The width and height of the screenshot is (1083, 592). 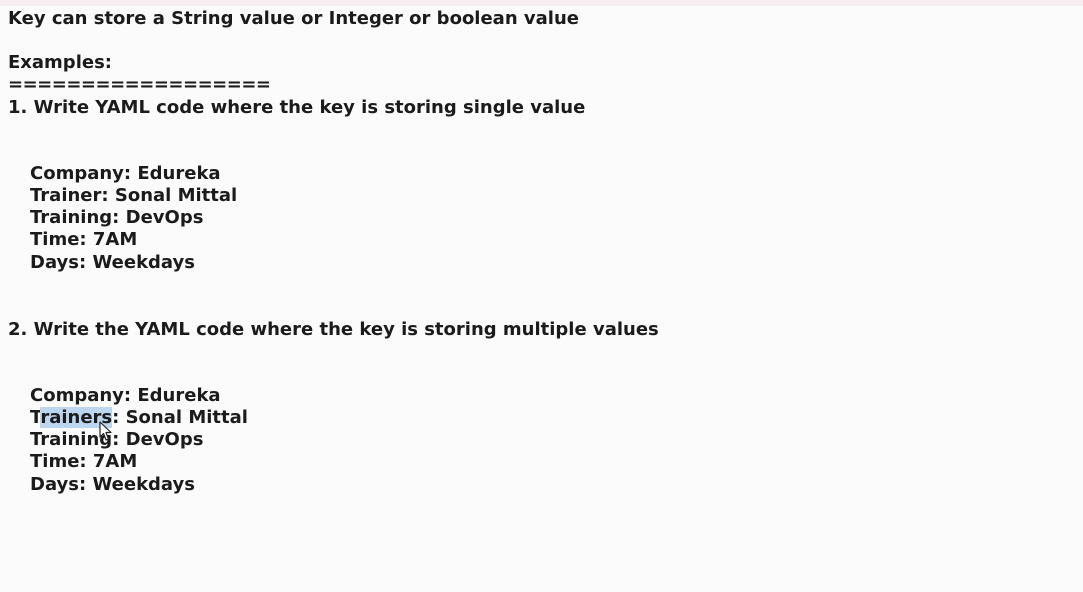 What do you see at coordinates (112, 262) in the screenshot?
I see `example1-line-days: Days: Weekdays` at bounding box center [112, 262].